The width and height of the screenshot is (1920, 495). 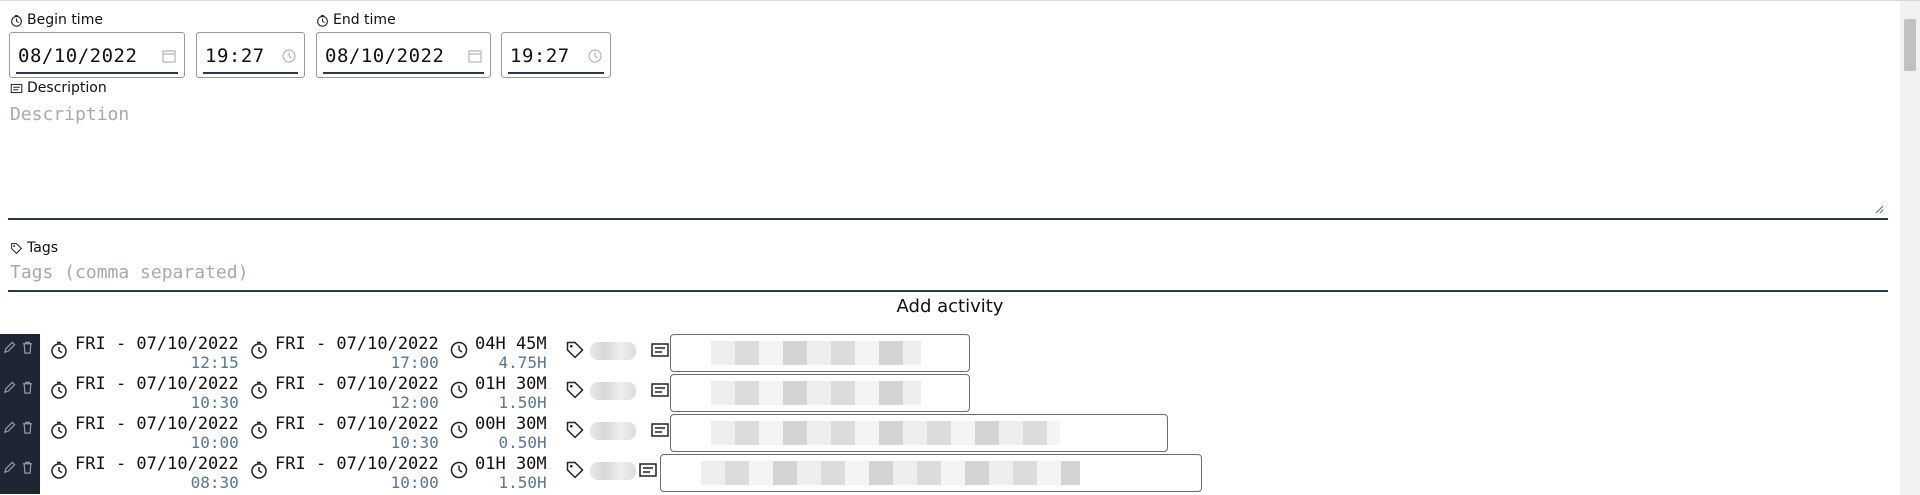 I want to click on end-time: 17:00, so click(x=414, y=362).